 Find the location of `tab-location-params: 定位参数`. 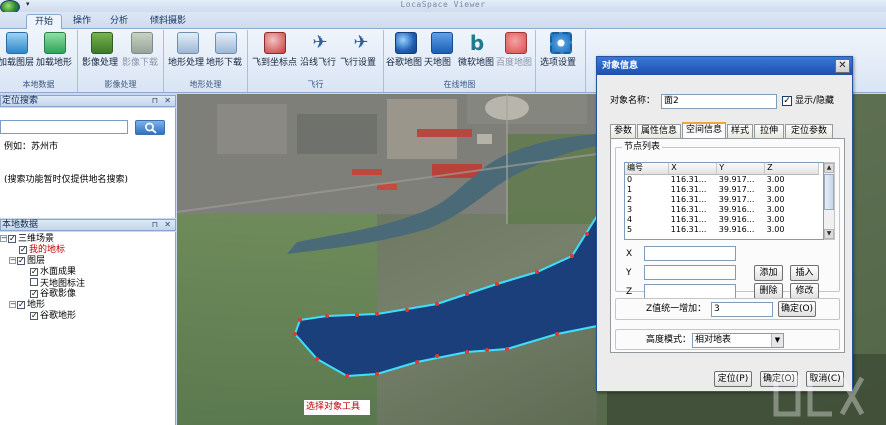

tab-location-params: 定位参数 is located at coordinates (809, 131).